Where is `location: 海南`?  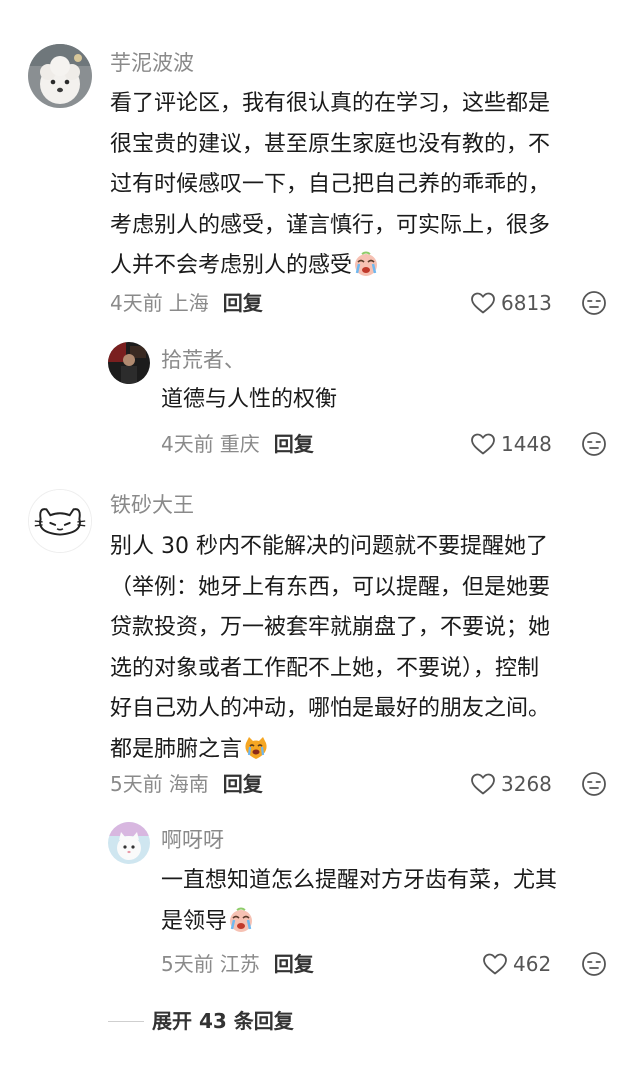
location: 海南 is located at coordinates (188, 784).